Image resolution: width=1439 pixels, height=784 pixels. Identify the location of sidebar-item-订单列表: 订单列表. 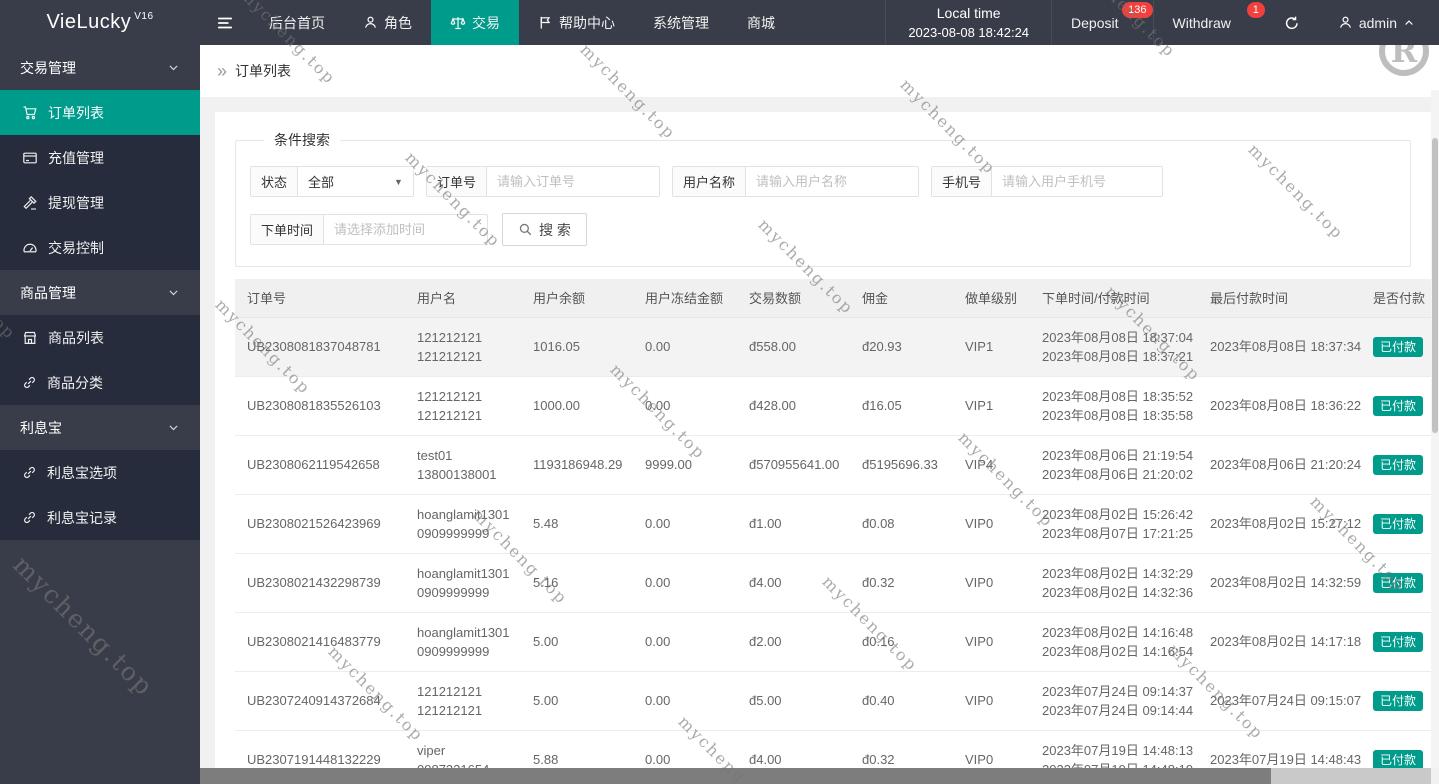
(100, 112).